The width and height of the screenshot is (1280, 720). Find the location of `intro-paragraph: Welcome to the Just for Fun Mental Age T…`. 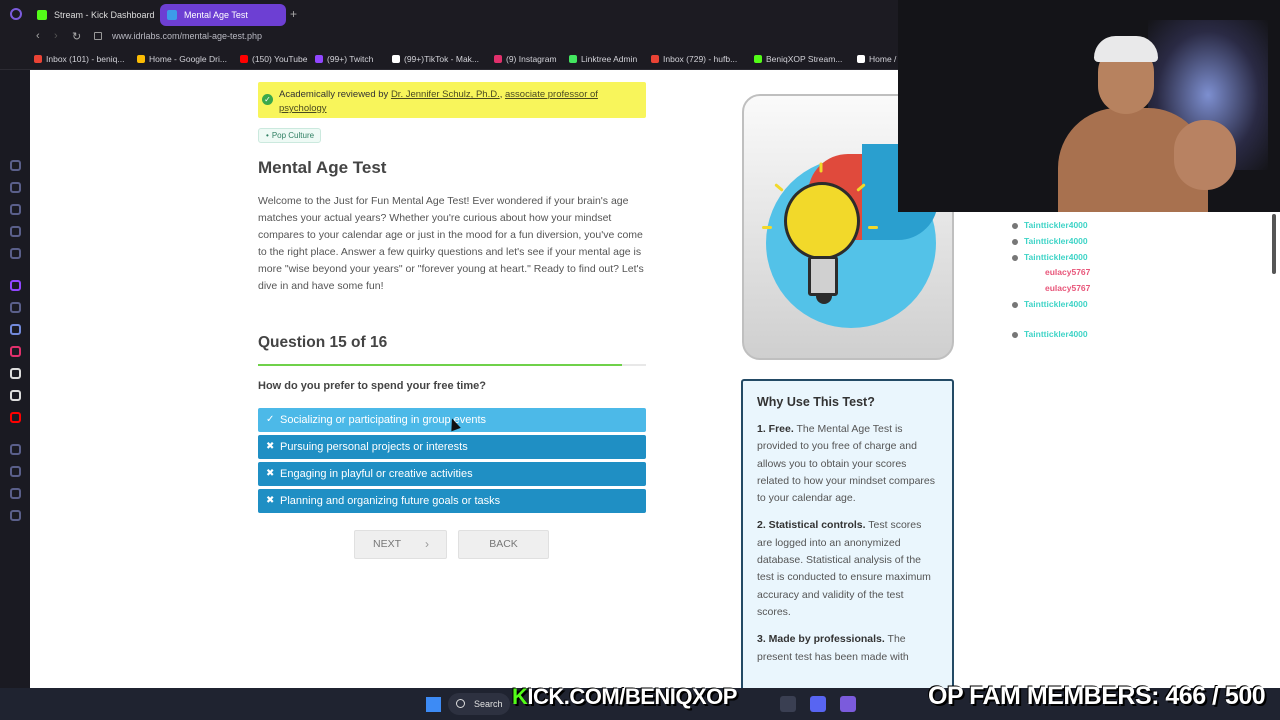

intro-paragraph: Welcome to the Just for Fun Mental Age T… is located at coordinates (451, 243).